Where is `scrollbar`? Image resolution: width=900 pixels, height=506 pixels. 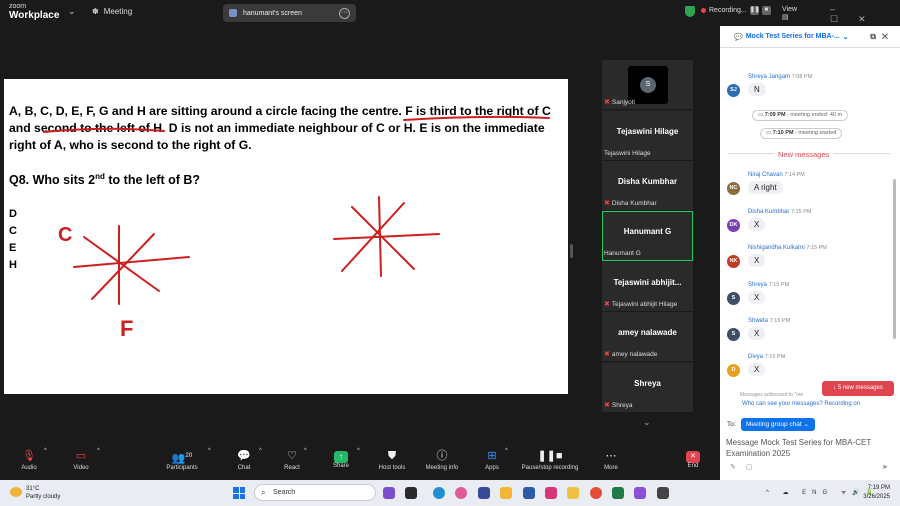
scrollbar is located at coordinates (894, 259).